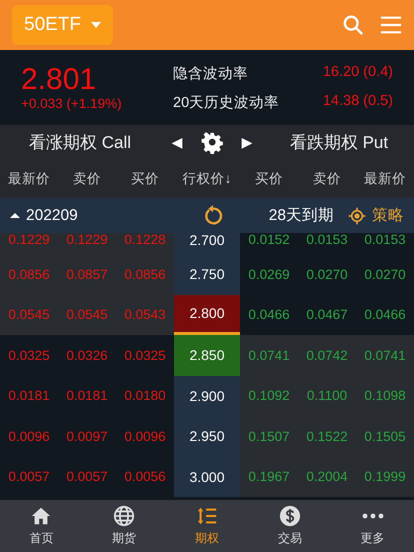 This screenshot has height=552, width=414. I want to click on settings-icon, so click(212, 143).